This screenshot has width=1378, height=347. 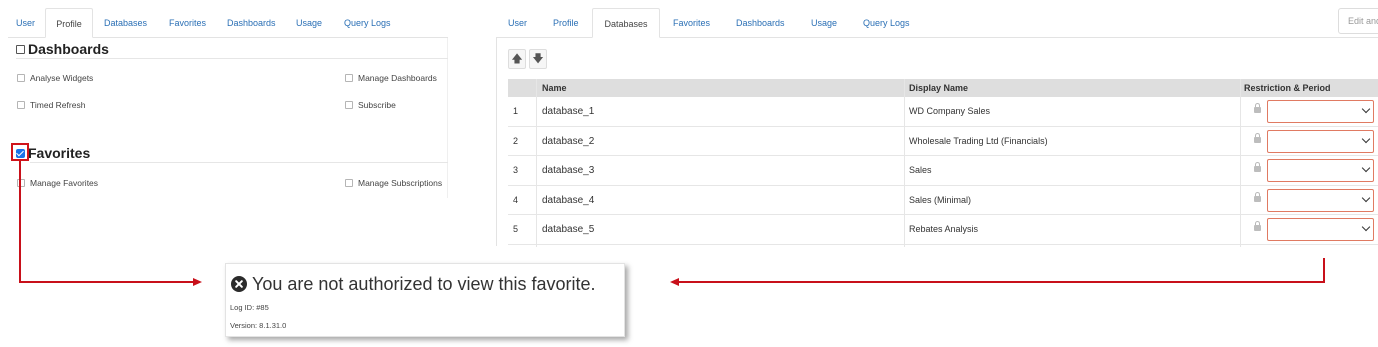 What do you see at coordinates (943, 171) in the screenshot?
I see `table-row: 3 database_3 Sales` at bounding box center [943, 171].